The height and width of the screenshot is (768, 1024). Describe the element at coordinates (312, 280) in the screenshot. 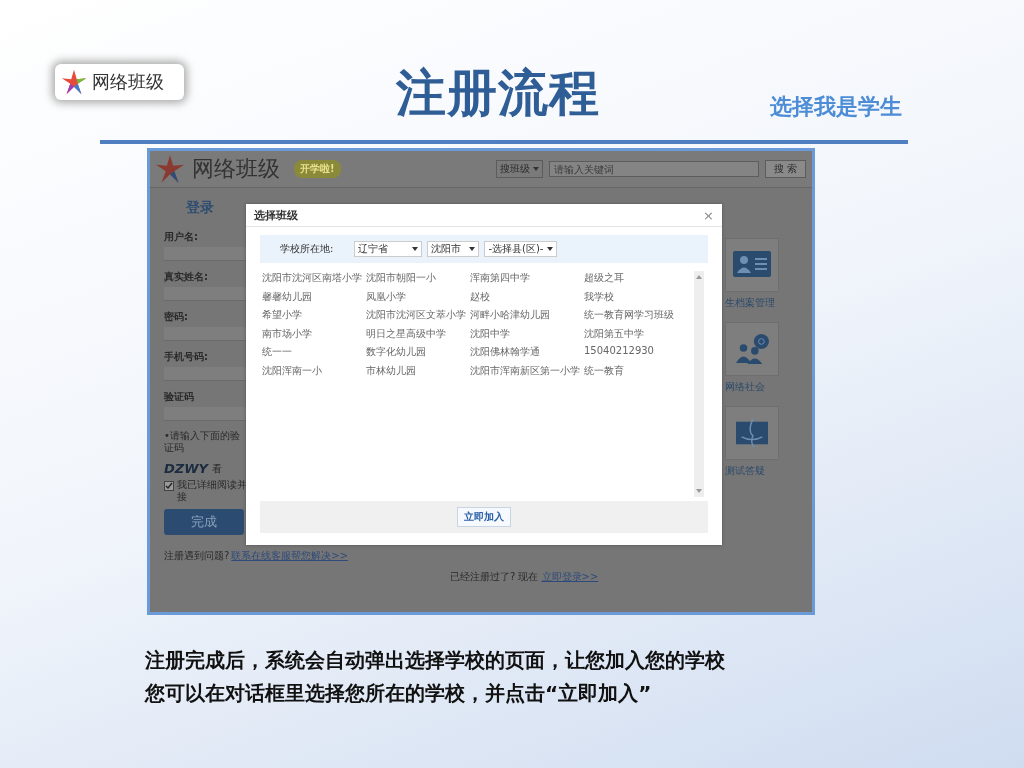

I see `school-item: 沈阳市沈河区南塔小学` at that location.